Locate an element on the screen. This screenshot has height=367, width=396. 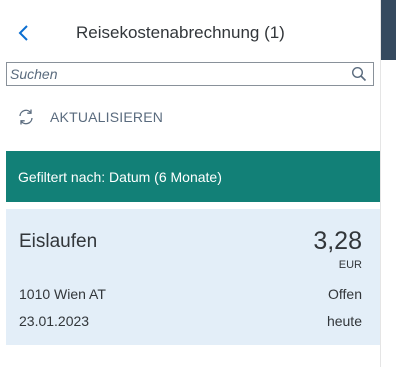
detail-panel-edge is located at coordinates (388, 183).